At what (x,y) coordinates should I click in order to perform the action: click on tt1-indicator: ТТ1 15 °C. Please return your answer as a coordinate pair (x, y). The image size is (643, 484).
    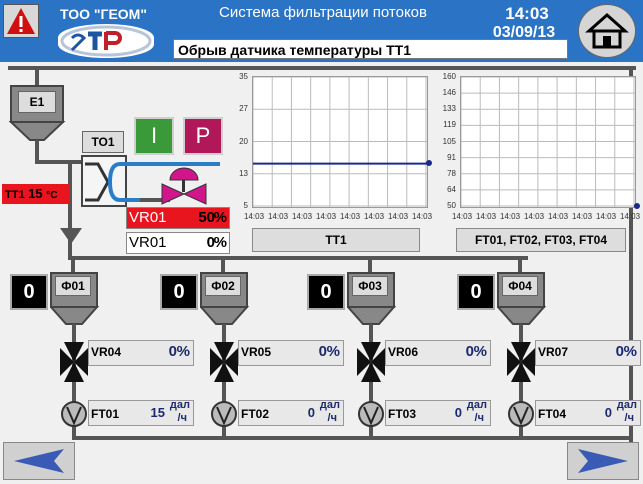
    Looking at the image, I should click on (36, 194).